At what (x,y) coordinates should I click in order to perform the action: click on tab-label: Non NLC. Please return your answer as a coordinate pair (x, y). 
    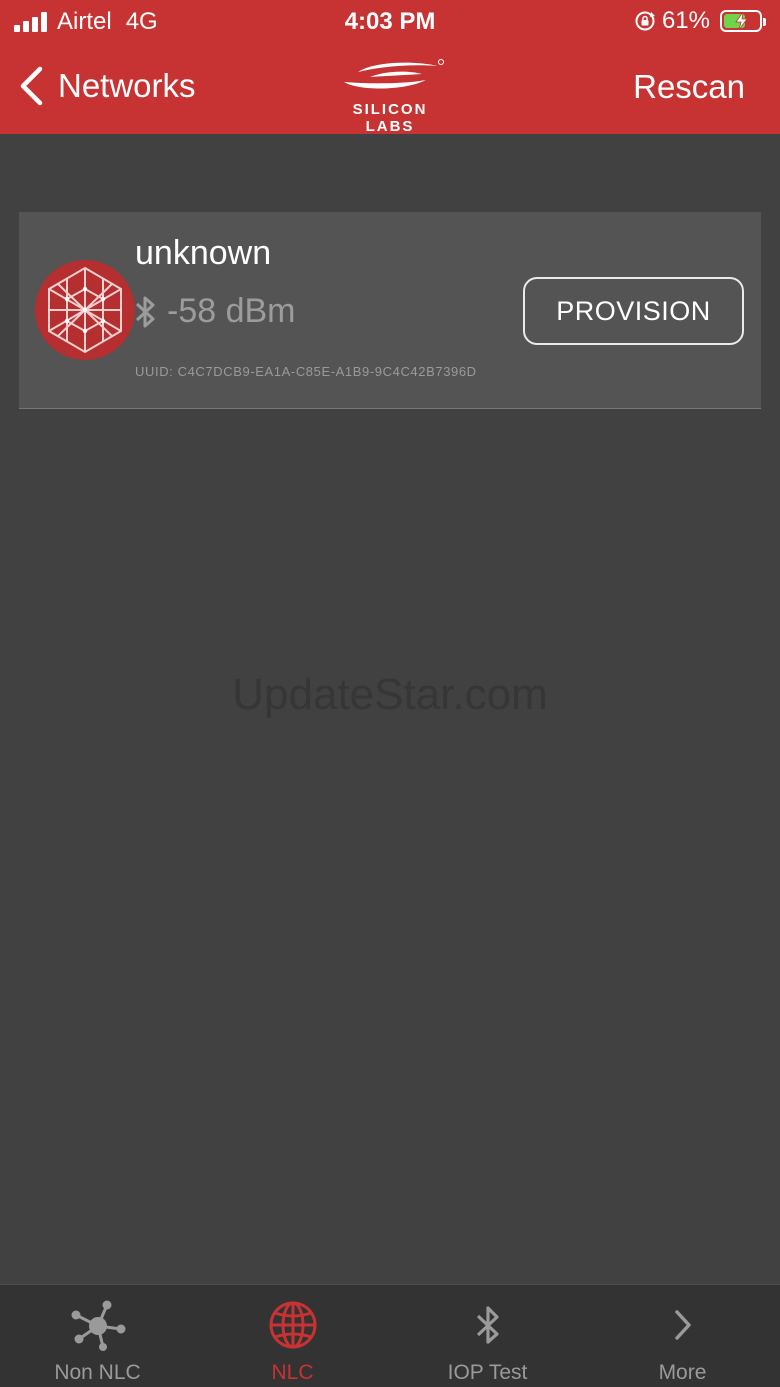
    Looking at the image, I should click on (97, 1372).